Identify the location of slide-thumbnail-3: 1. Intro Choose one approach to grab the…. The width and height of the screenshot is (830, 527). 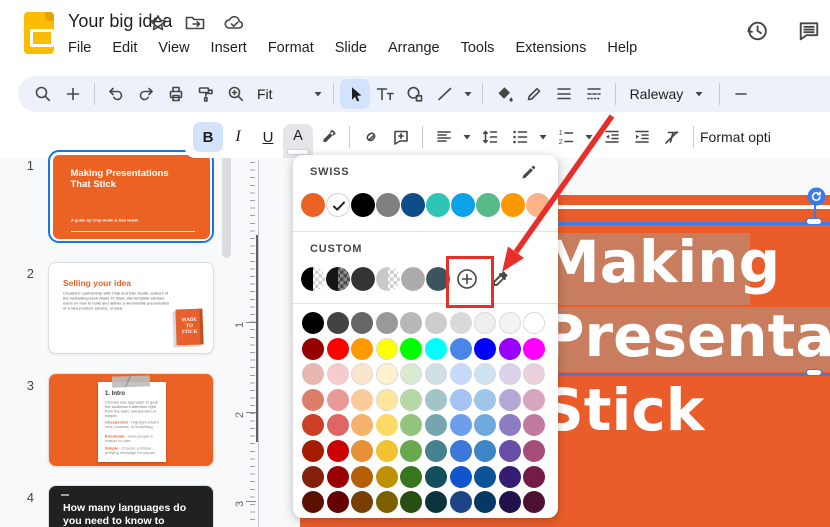
(131, 420).